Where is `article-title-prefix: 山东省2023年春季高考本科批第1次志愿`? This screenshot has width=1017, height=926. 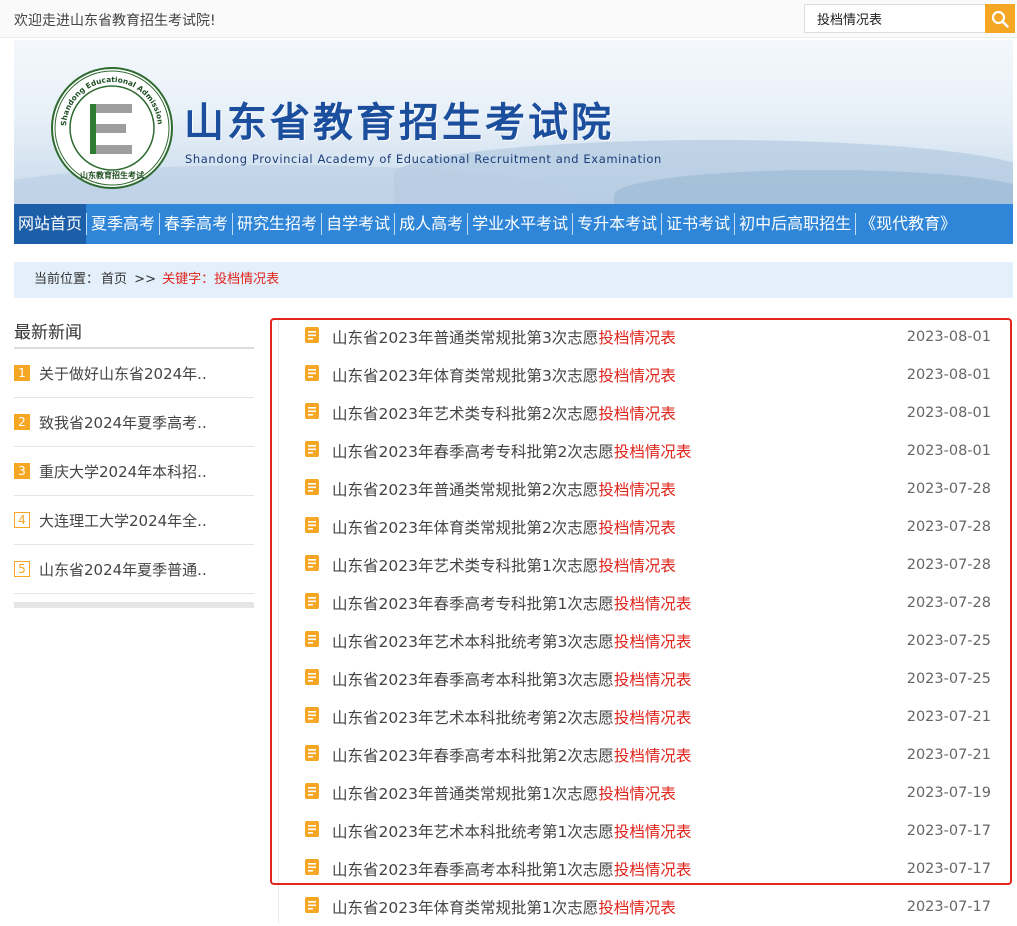
article-title-prefix: 山东省2023年春季高考本科批第1次志愿 is located at coordinates (473, 870).